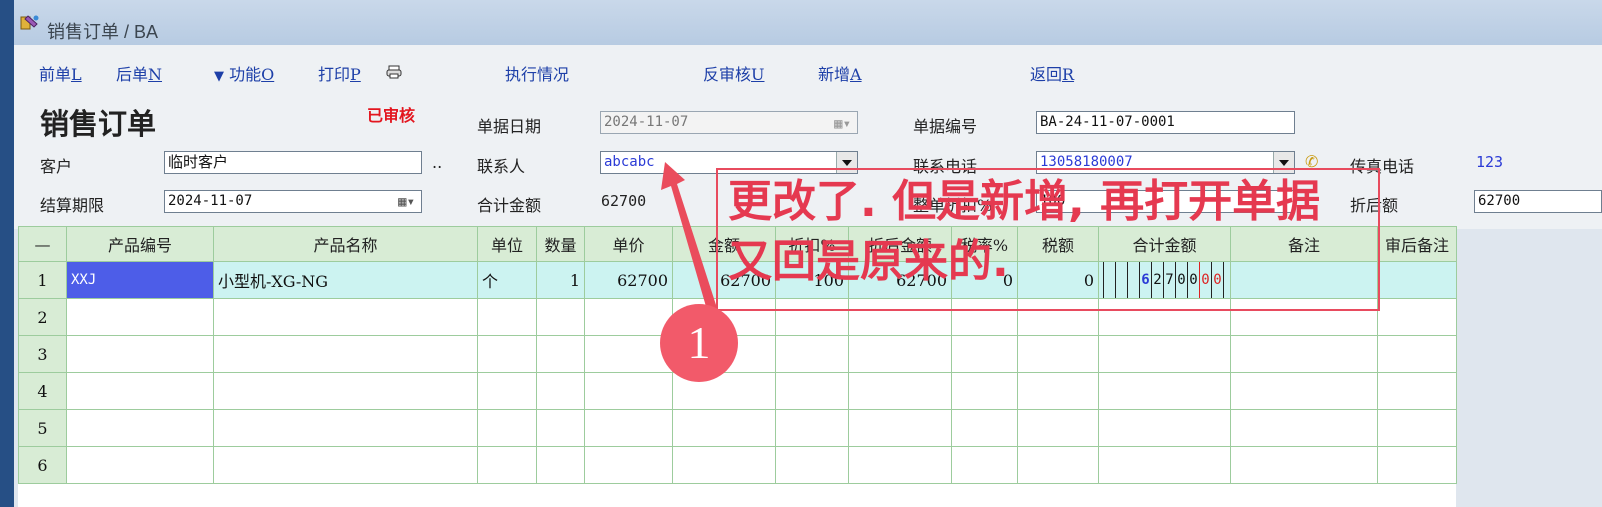 This screenshot has width=1602, height=507. I want to click on next-record-button: 后单N, so click(139, 73).